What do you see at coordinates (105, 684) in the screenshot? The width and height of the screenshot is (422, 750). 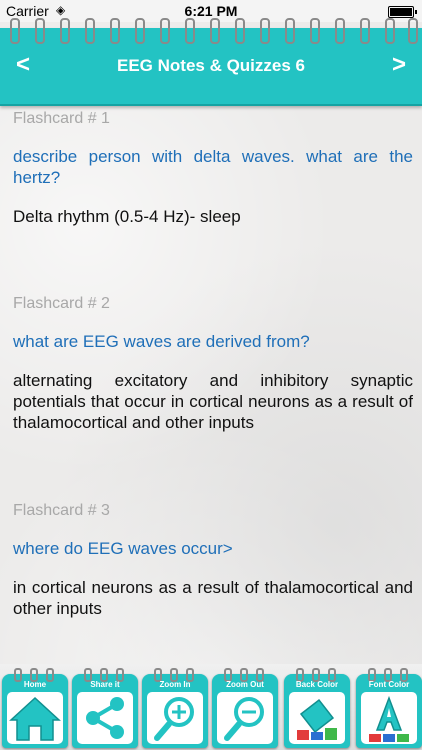 I see `share-label: Share it` at bounding box center [105, 684].